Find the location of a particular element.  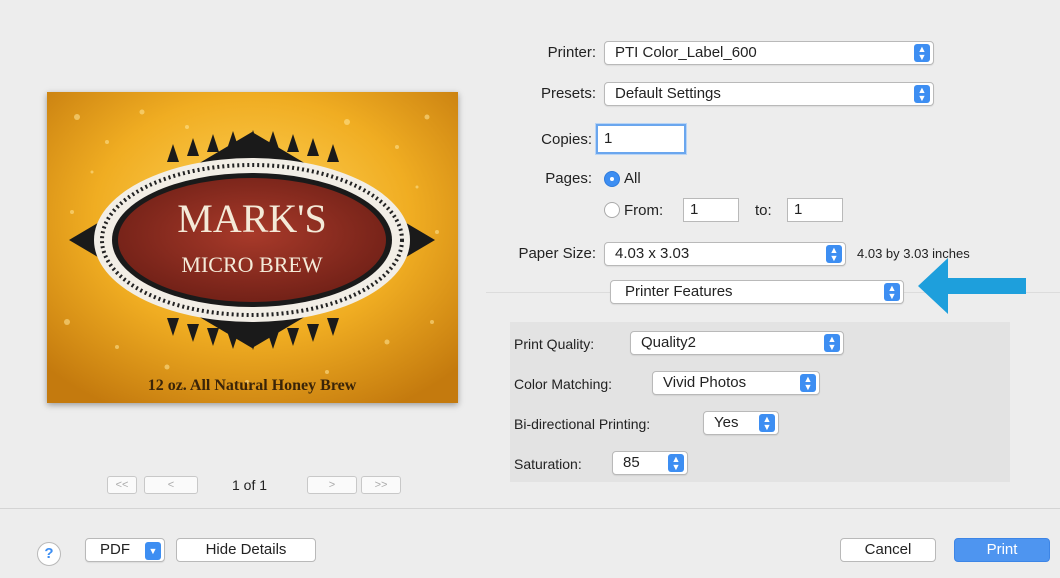

bottom-divider is located at coordinates (530, 508).